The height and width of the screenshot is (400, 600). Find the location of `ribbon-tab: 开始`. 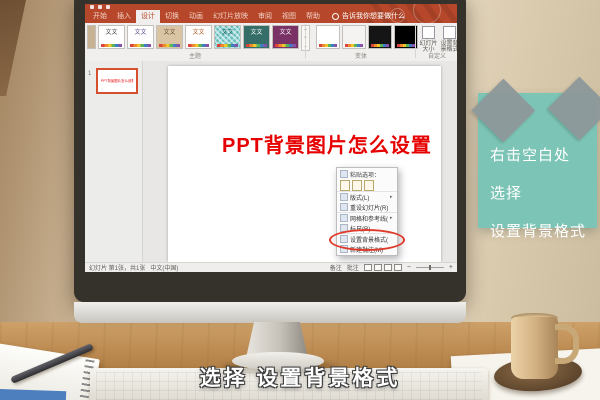

ribbon-tab: 开始 is located at coordinates (100, 16).